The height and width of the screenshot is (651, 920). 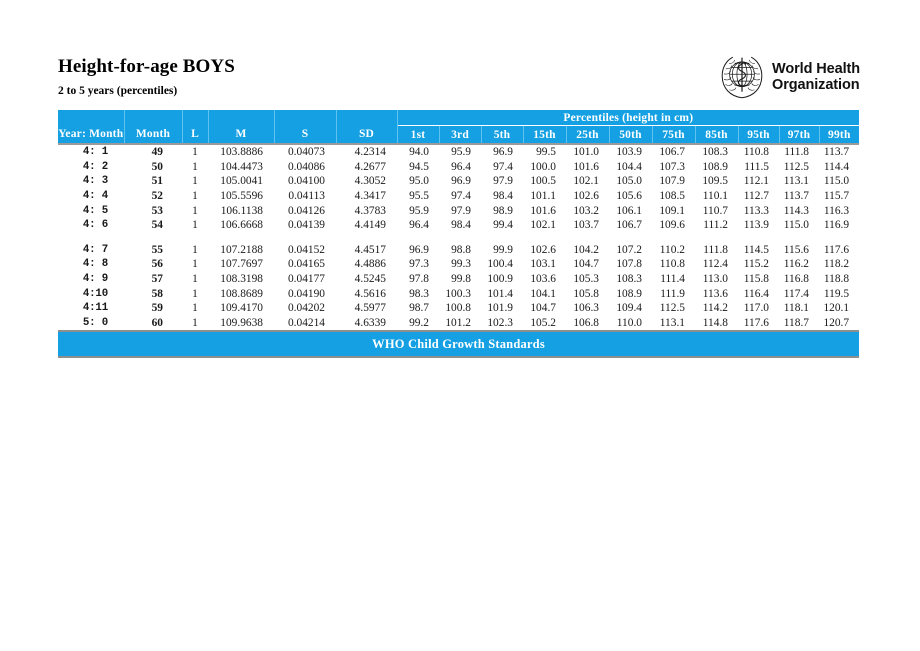 What do you see at coordinates (836, 322) in the screenshot?
I see `cell-p99: 120.7` at bounding box center [836, 322].